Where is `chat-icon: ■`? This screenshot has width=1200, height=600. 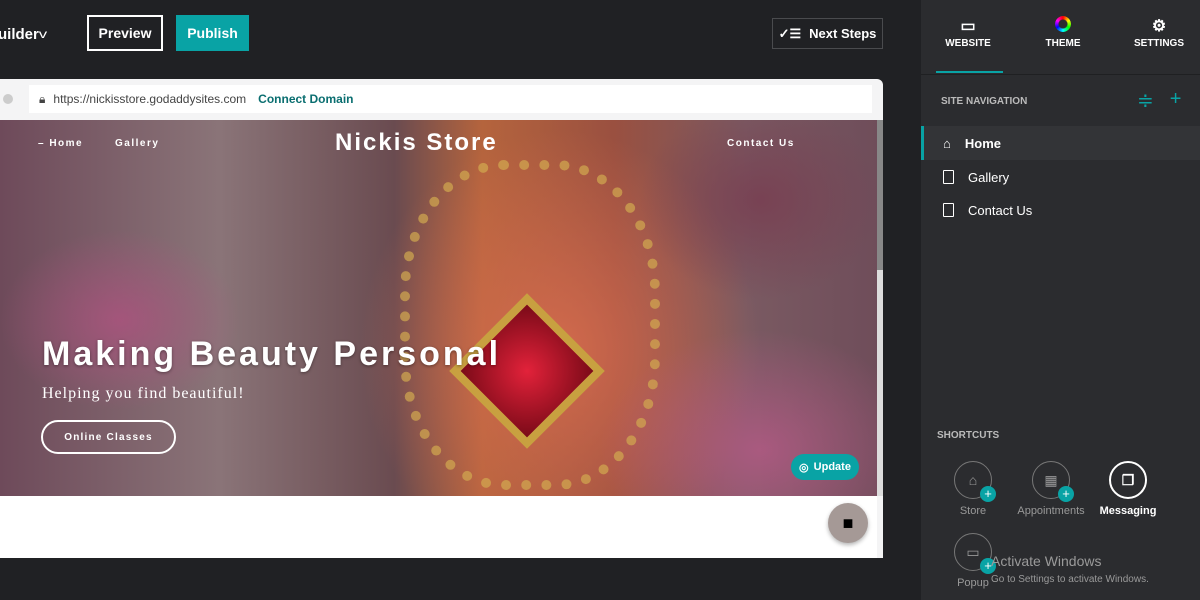
chat-icon: ■ is located at coordinates (848, 522).